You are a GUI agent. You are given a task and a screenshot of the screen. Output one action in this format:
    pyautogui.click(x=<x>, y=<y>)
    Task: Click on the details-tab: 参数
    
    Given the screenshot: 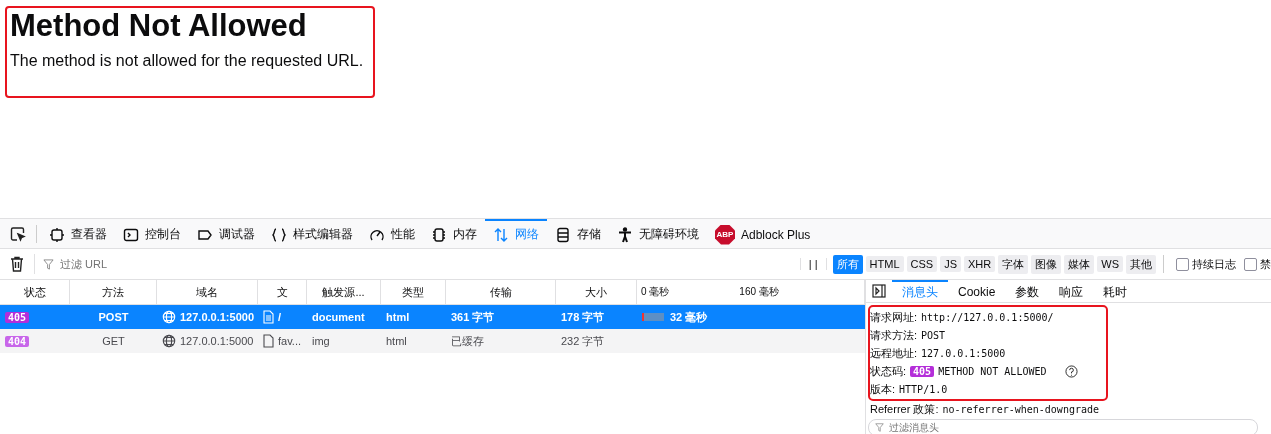 What is the action you would take?
    pyautogui.click(x=1027, y=291)
    